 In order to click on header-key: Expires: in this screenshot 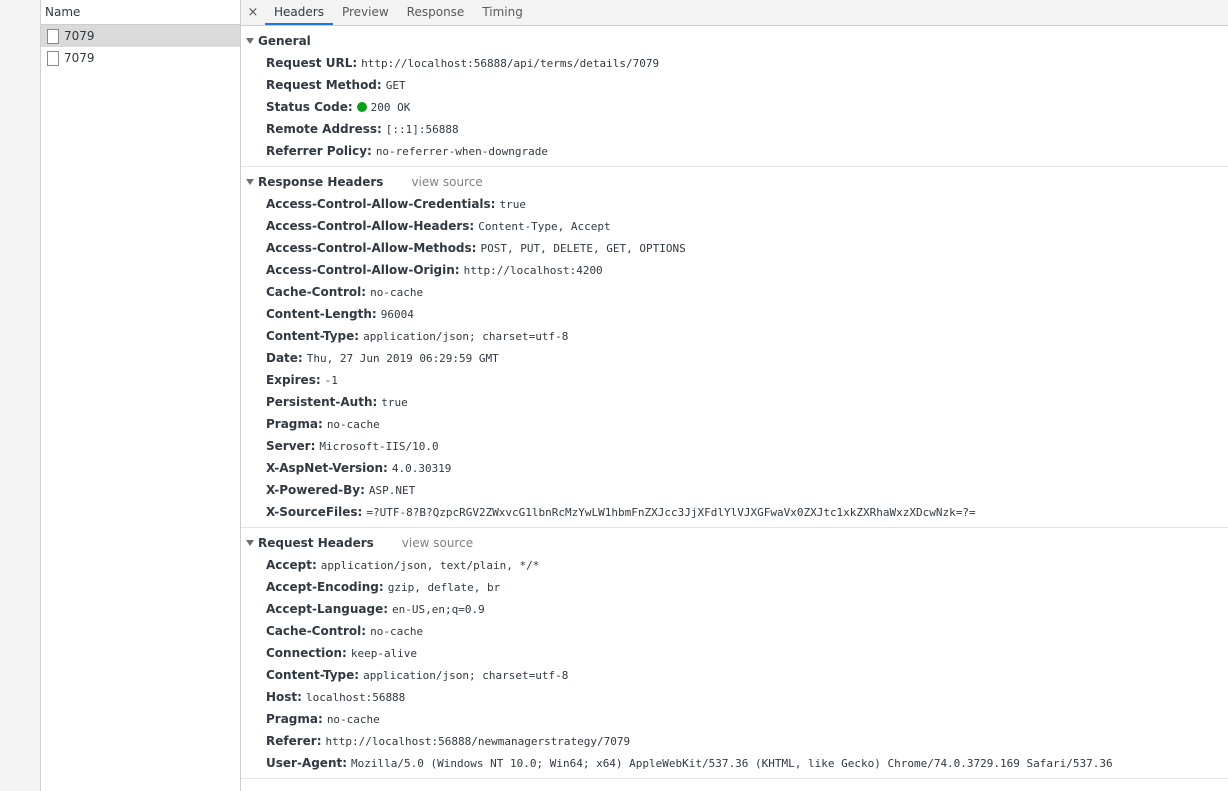, I will do `click(293, 380)`.